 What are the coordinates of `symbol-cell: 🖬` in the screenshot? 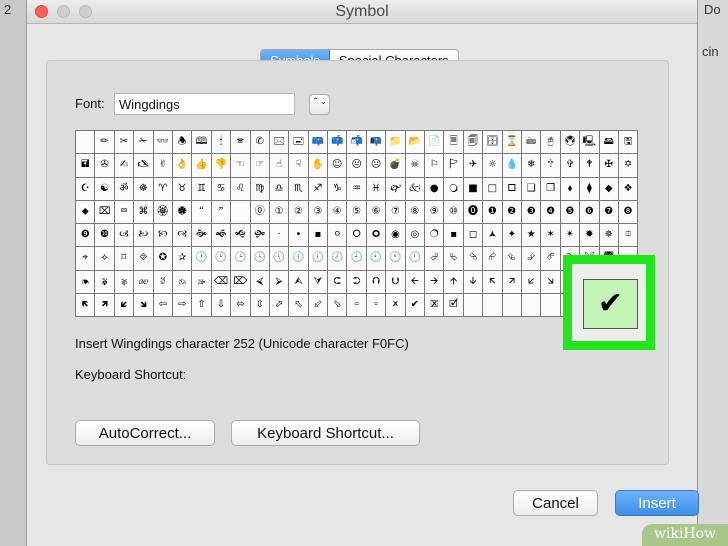 It's located at (86, 166).